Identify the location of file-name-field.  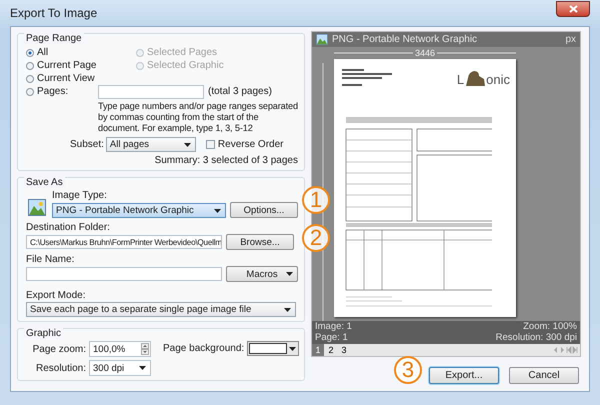
(124, 274).